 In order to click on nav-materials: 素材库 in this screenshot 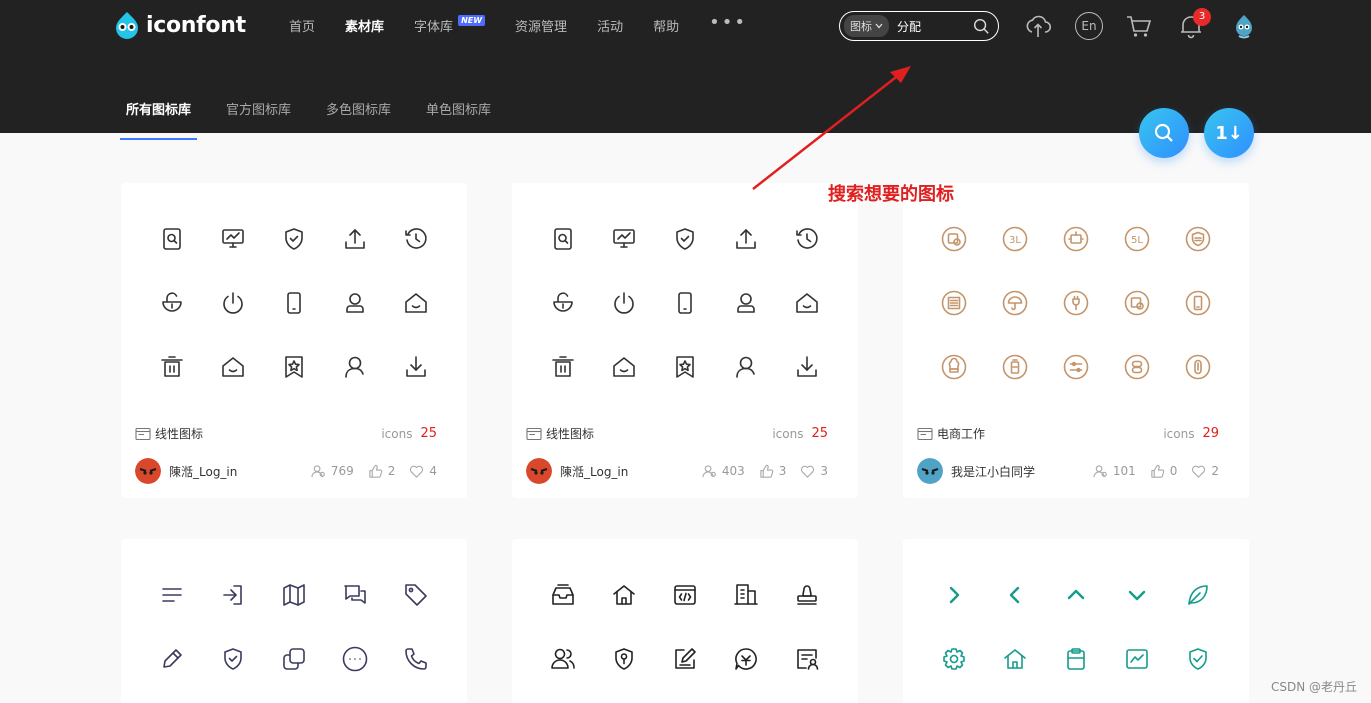, I will do `click(364, 25)`.